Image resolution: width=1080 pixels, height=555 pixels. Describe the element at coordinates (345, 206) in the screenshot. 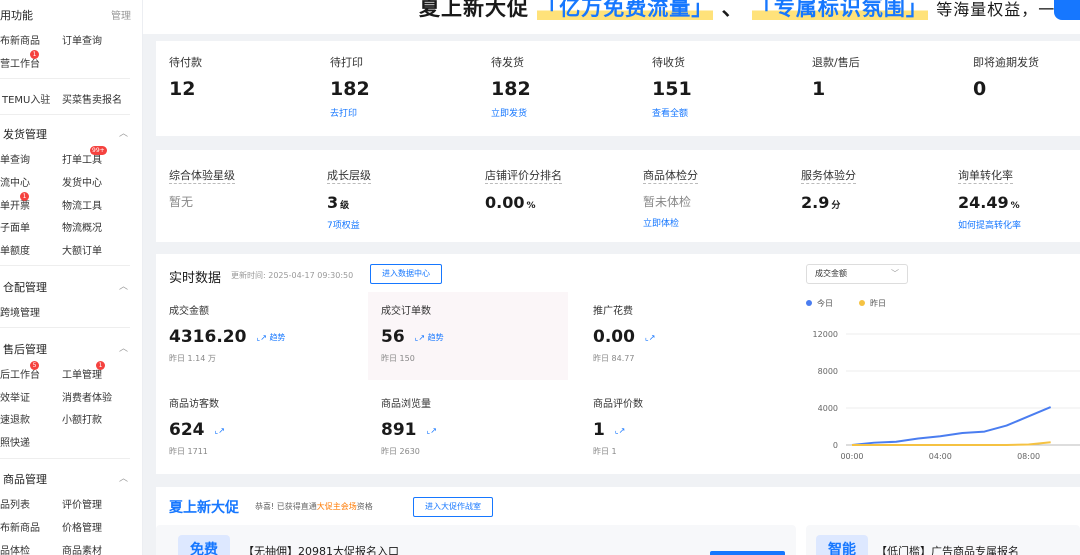

I see `exp-unit: 级` at that location.